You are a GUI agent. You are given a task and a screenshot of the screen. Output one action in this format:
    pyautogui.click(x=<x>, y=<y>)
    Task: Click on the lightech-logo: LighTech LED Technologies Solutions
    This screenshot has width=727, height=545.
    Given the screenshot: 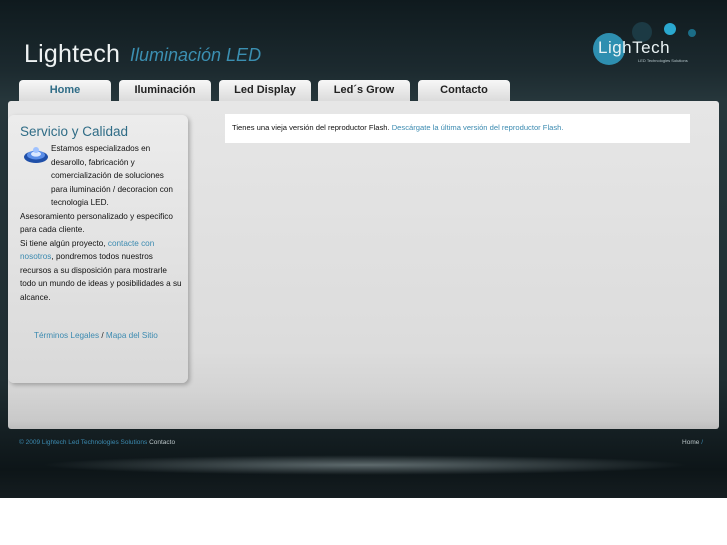 What is the action you would take?
    pyautogui.click(x=655, y=44)
    